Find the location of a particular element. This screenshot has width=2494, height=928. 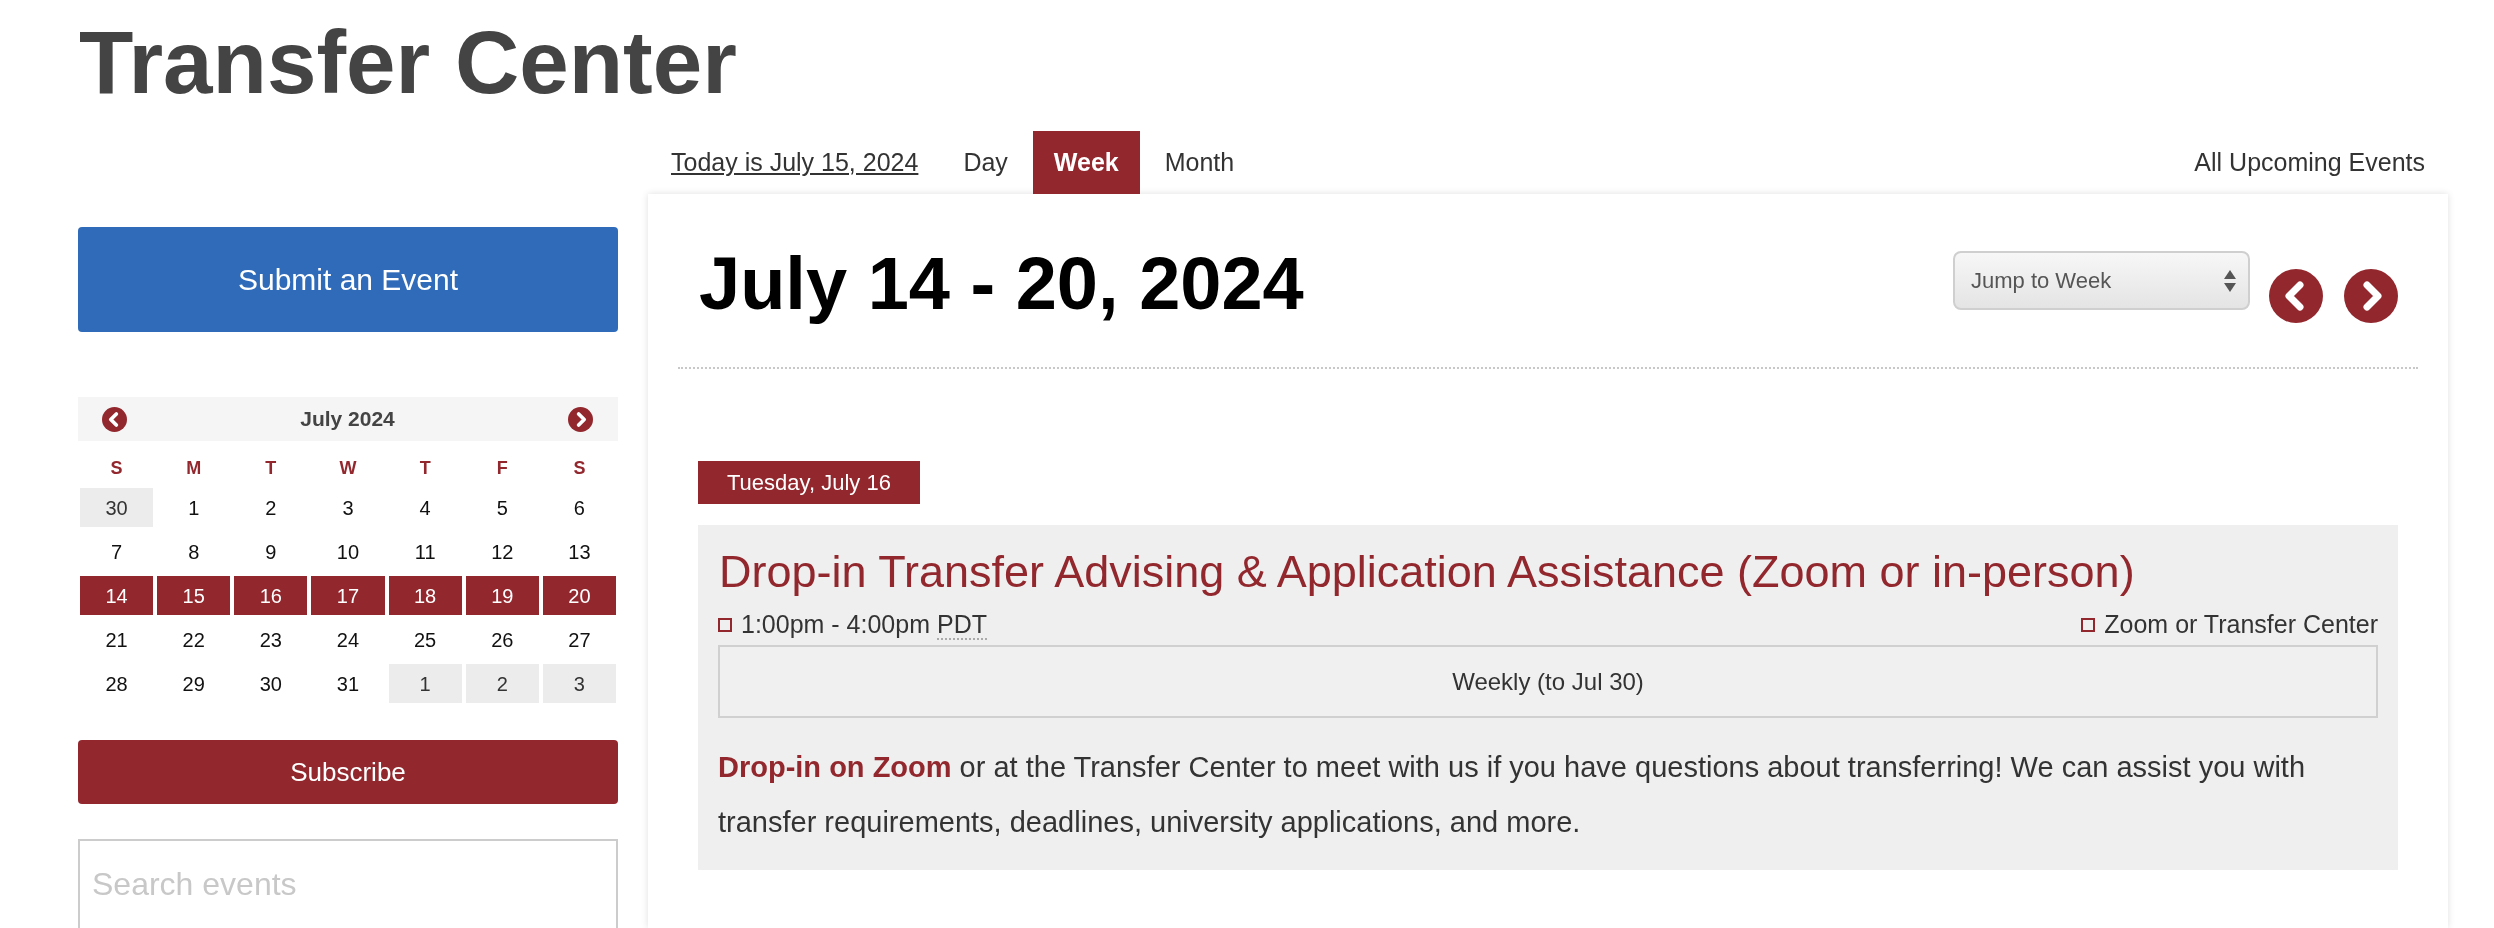

next-week-button is located at coordinates (2371, 296).